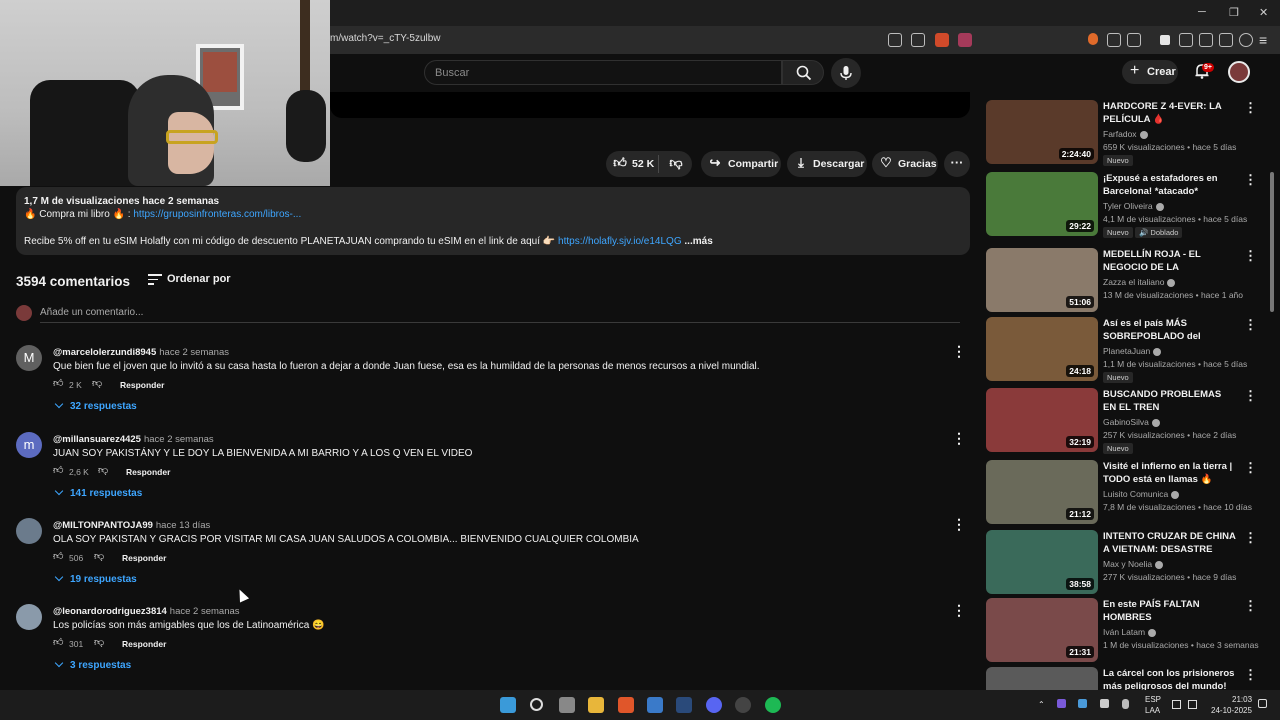 This screenshot has width=1280, height=720. Describe the element at coordinates (620, 241) in the screenshot. I see `holafly-link: https://holafly.sjv.io/e14LQG` at that location.